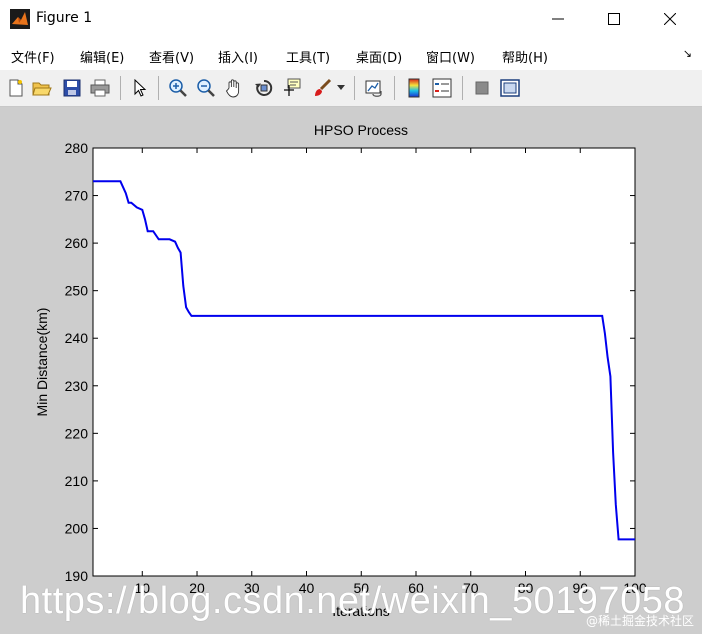 Image resolution: width=702 pixels, height=634 pixels. What do you see at coordinates (77, 433) in the screenshot?
I see `y-tick-label: 220` at bounding box center [77, 433].